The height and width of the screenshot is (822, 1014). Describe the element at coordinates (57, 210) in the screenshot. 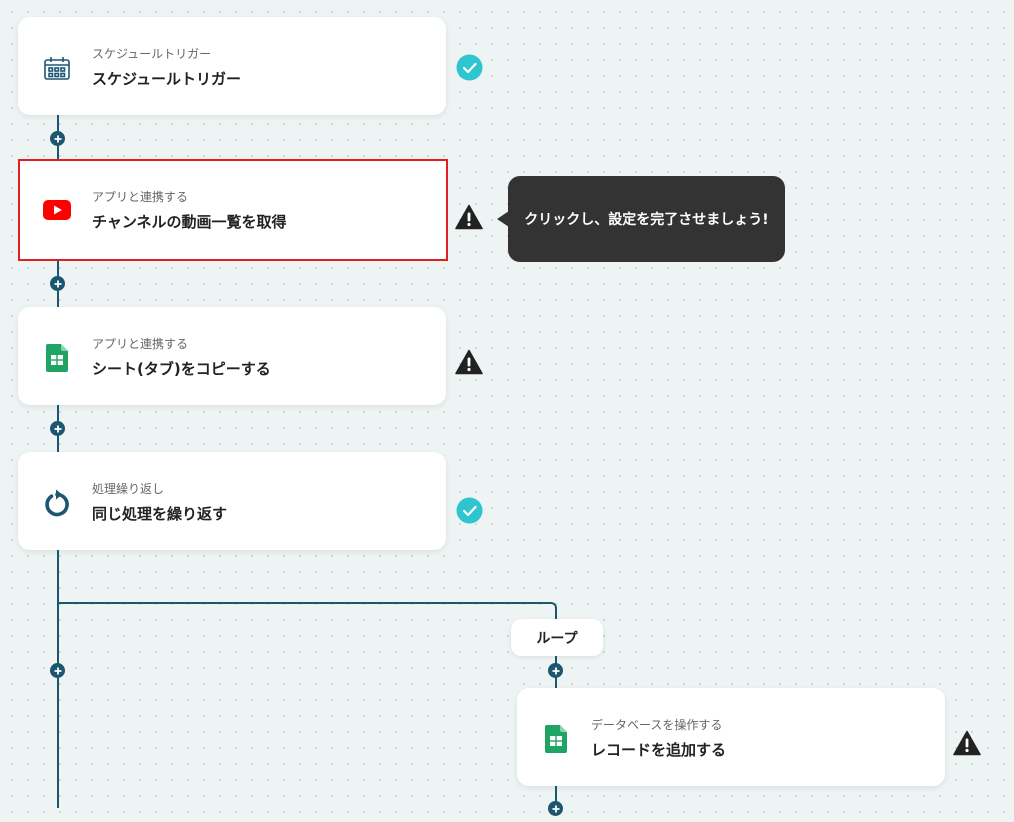

I see `youtube-icon` at that location.